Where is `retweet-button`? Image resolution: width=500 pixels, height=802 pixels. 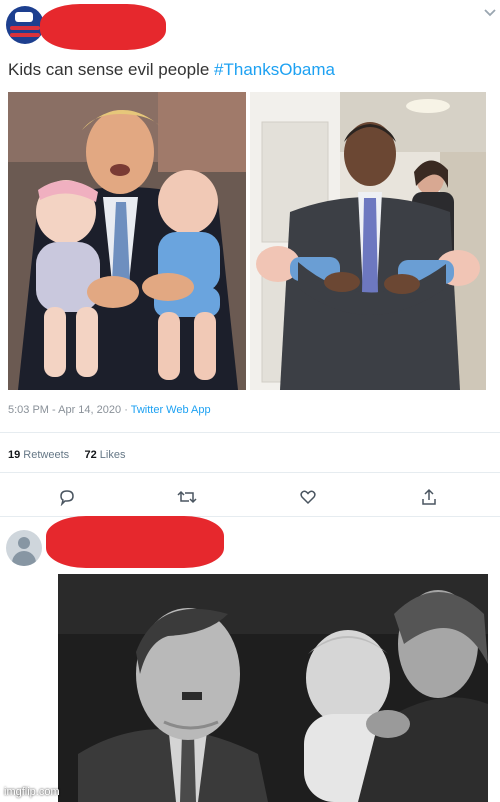
retweet-button is located at coordinates (187, 497).